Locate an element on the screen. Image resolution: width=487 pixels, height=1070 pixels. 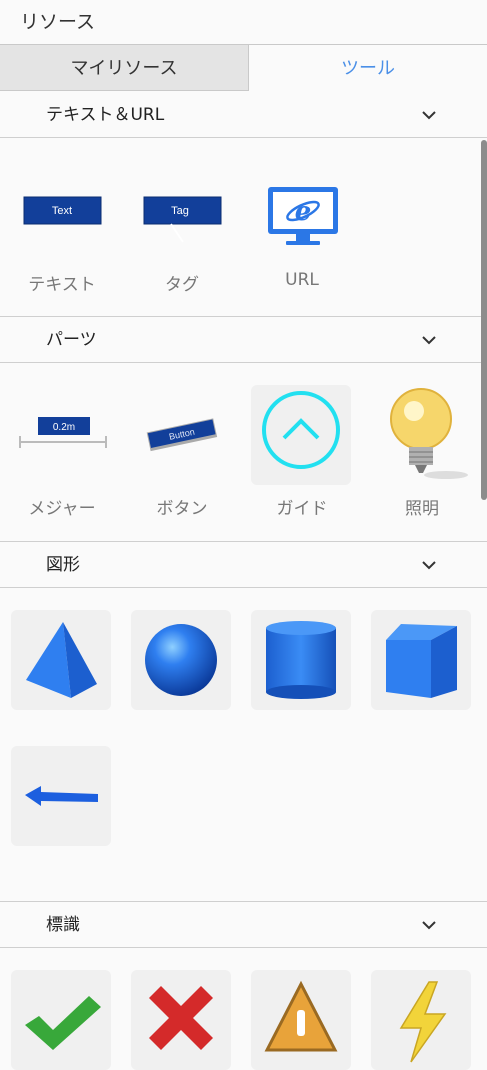
section-title-parts: パーツ is located at coordinates (71, 340).